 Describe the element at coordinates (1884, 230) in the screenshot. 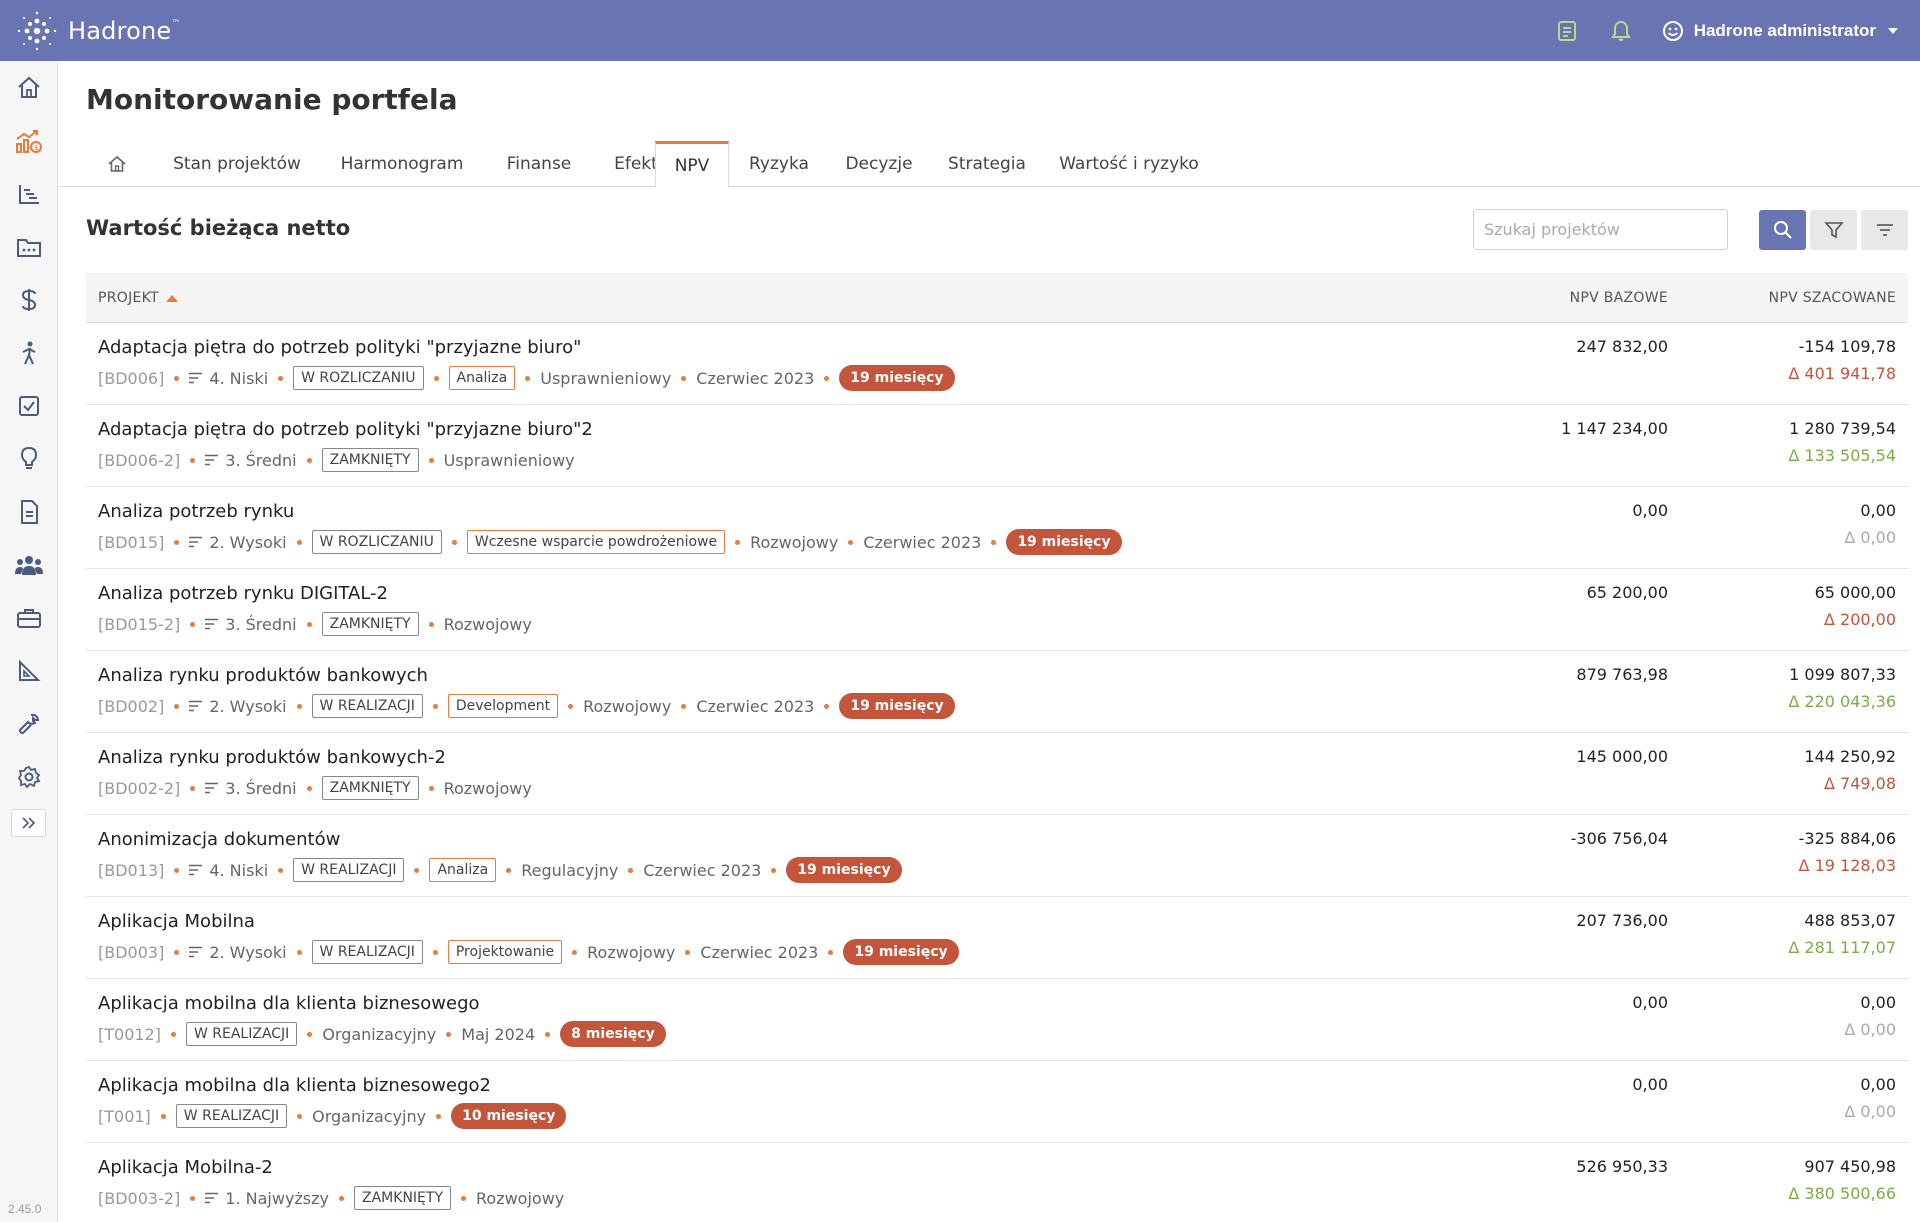

I see `sort-button` at that location.